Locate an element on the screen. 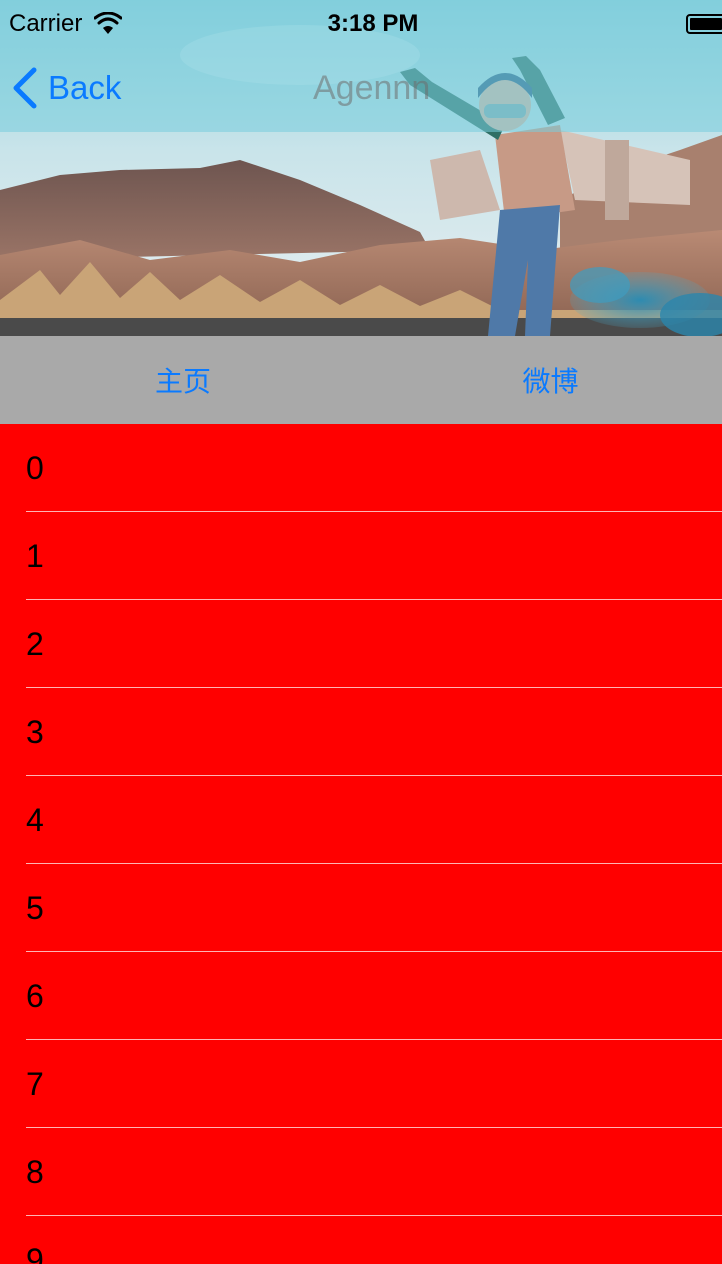  back-button-label: Back is located at coordinates (85, 87).